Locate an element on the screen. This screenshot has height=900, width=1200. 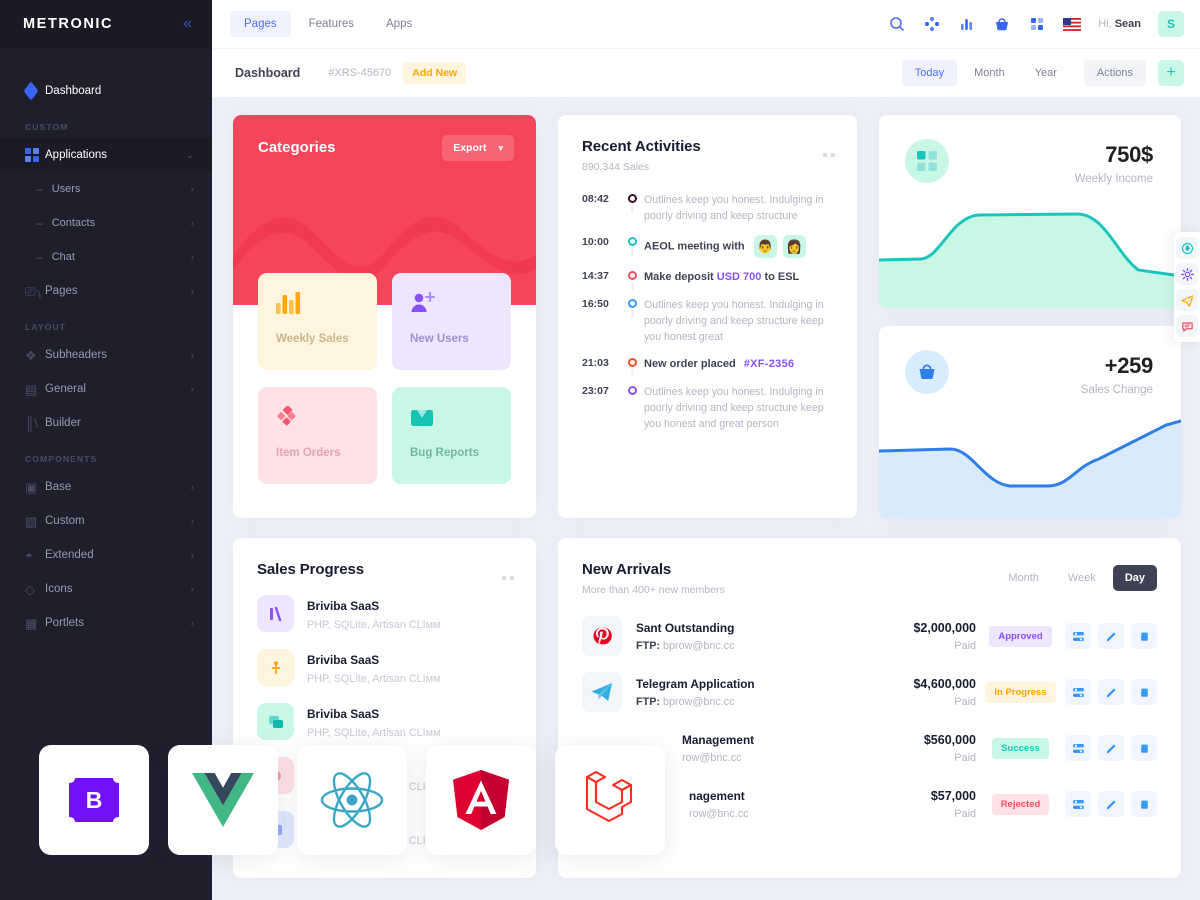
float-toolbar is located at coordinates (1187, 287).